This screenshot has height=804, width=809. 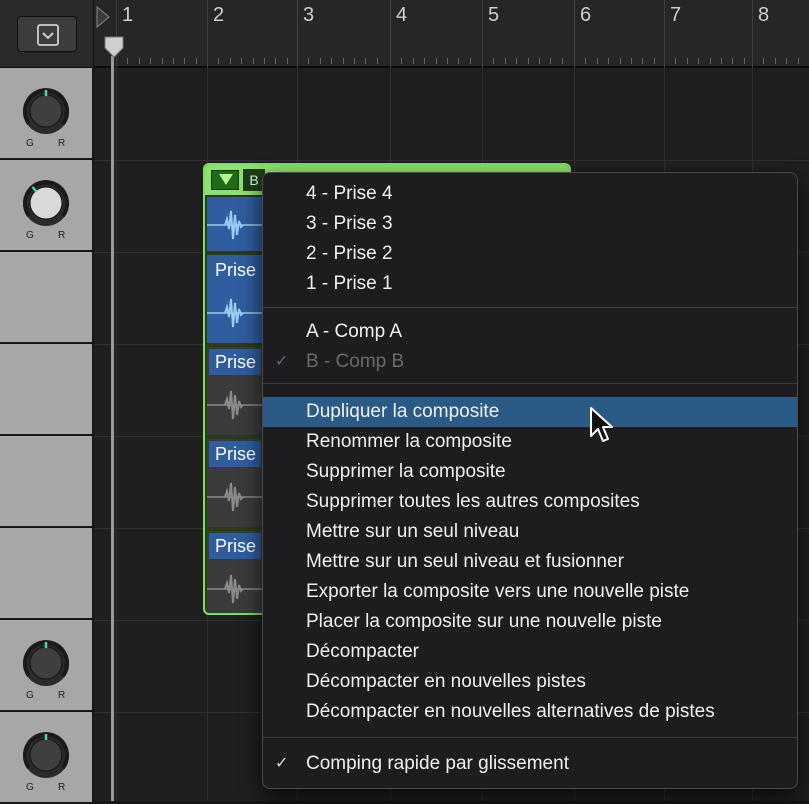 What do you see at coordinates (530, 532) in the screenshot?
I see `menu-item-action: Mettre sur un seul niveau` at bounding box center [530, 532].